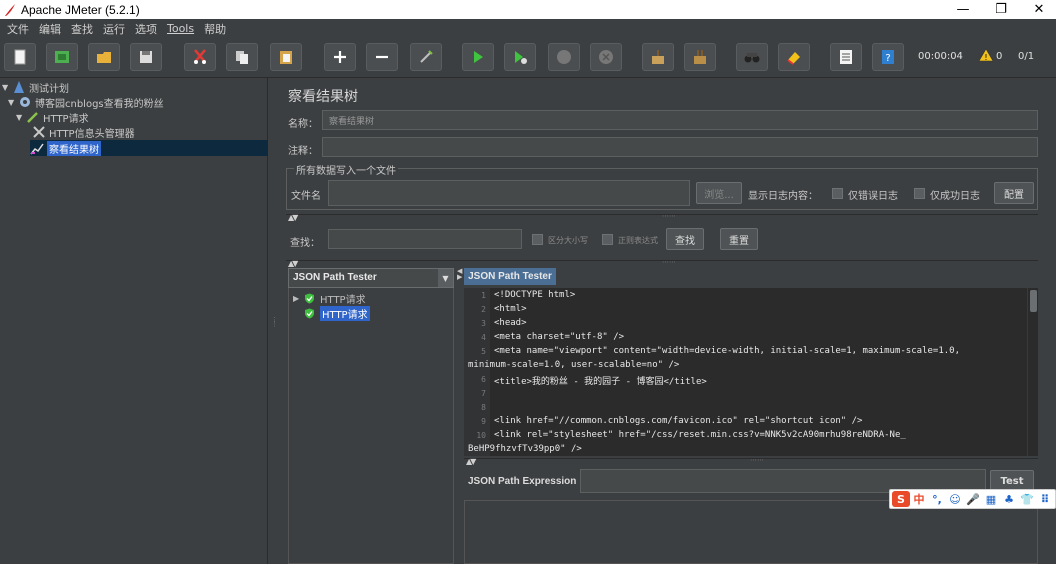 This screenshot has width=1056, height=564. Describe the element at coordinates (25, 102) in the screenshot. I see `gear-icon` at that location.